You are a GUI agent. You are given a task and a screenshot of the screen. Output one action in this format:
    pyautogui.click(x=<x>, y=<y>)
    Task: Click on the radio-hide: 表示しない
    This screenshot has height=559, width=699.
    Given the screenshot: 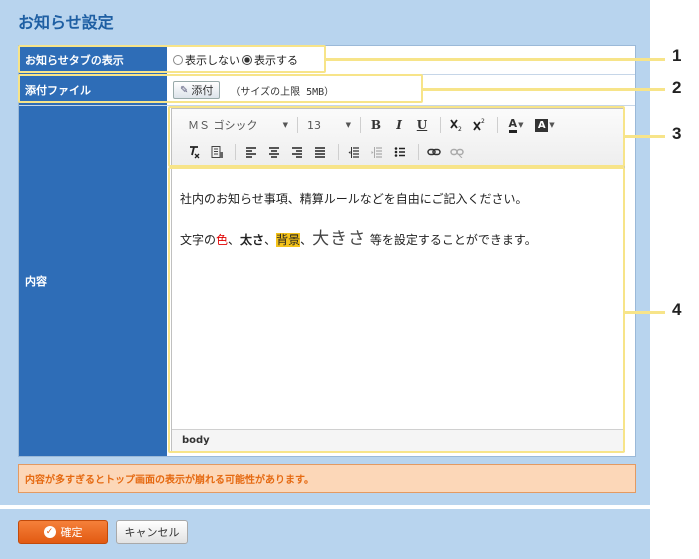 What is the action you would take?
    pyautogui.click(x=206, y=60)
    